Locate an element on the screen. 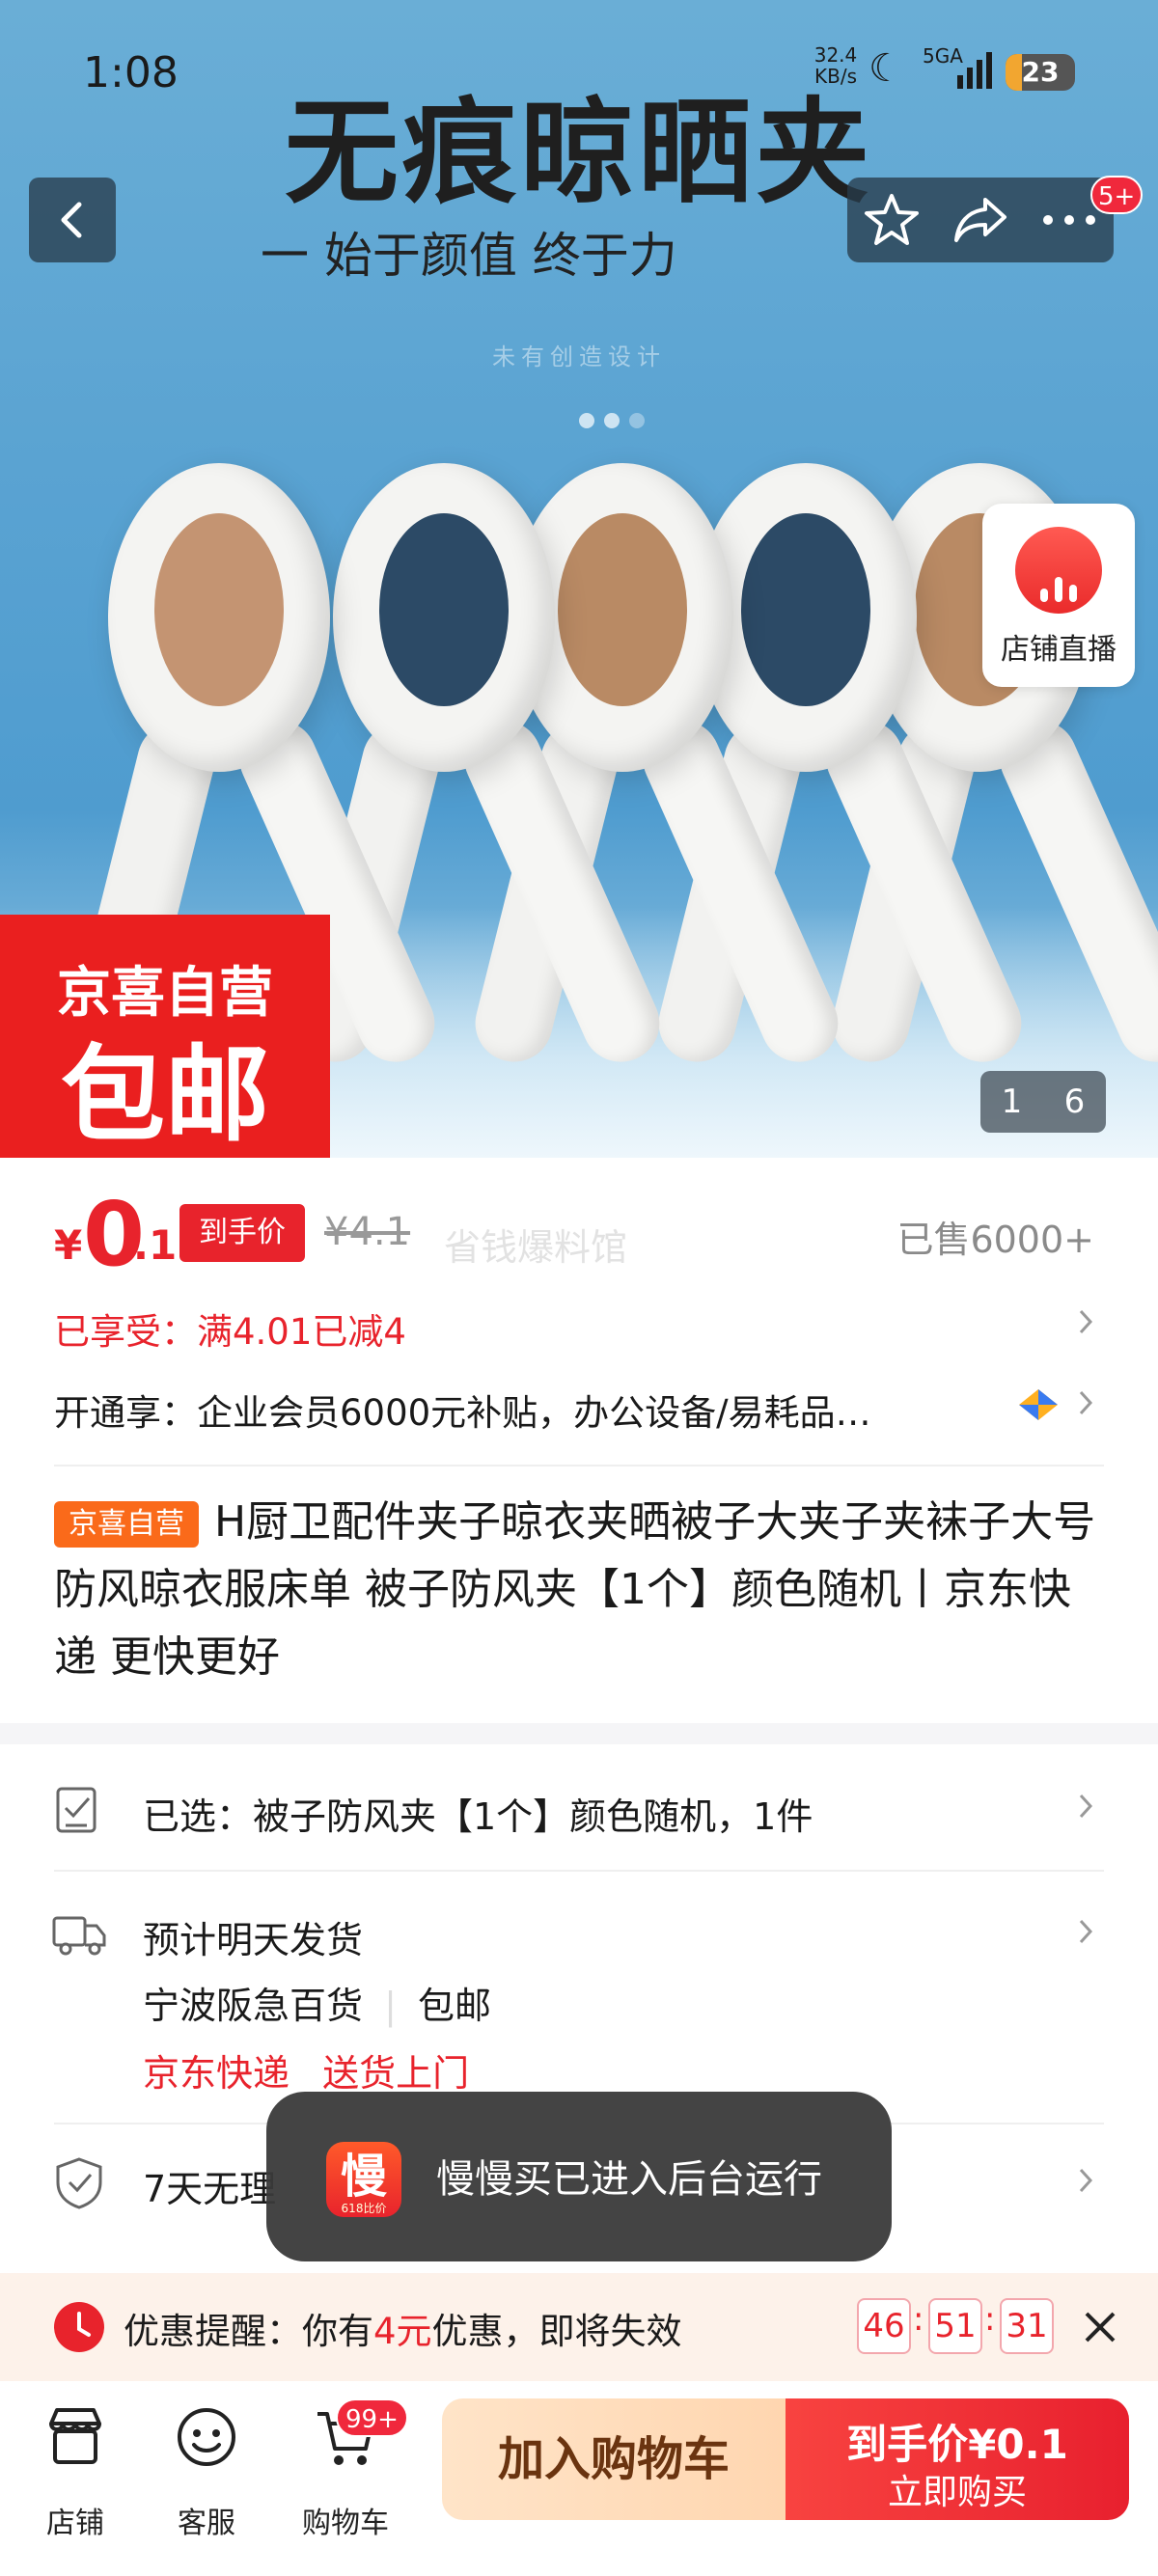 Image resolution: width=1158 pixels, height=2576 pixels. return-text: 7天无理 is located at coordinates (210, 2189).